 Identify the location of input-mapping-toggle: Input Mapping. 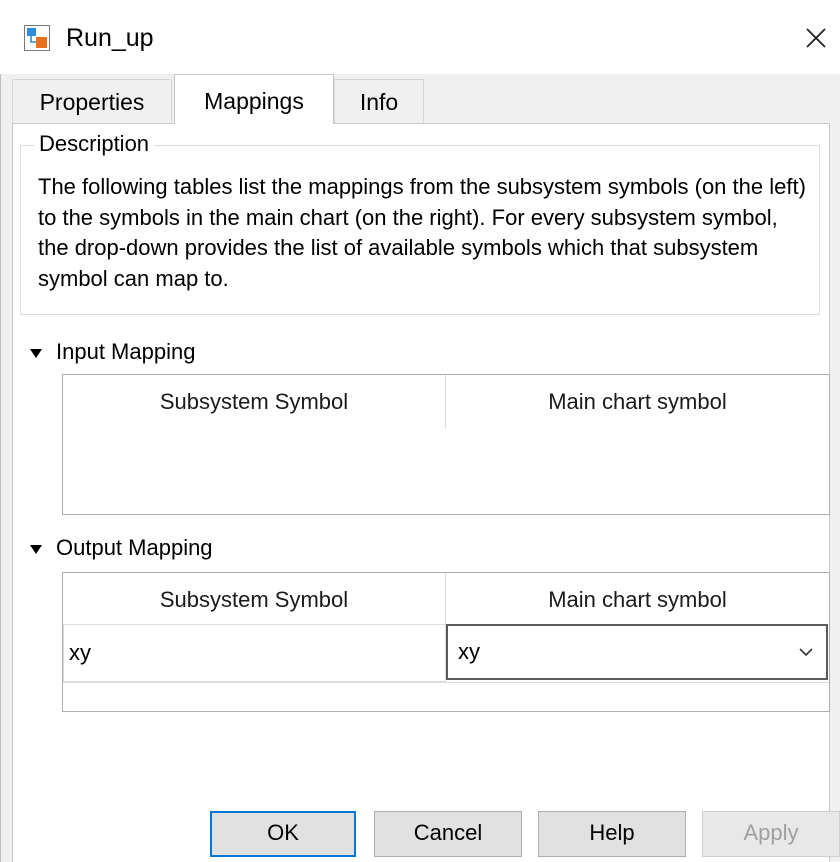
(112, 352).